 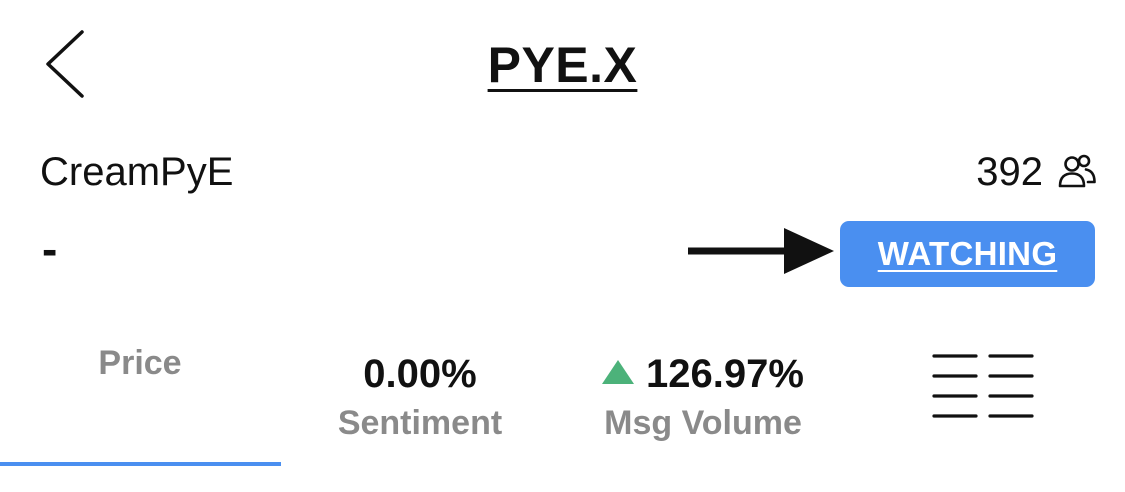 I want to click on tab-msg-volume: 126.97% Msg Volume, so click(x=703, y=396).